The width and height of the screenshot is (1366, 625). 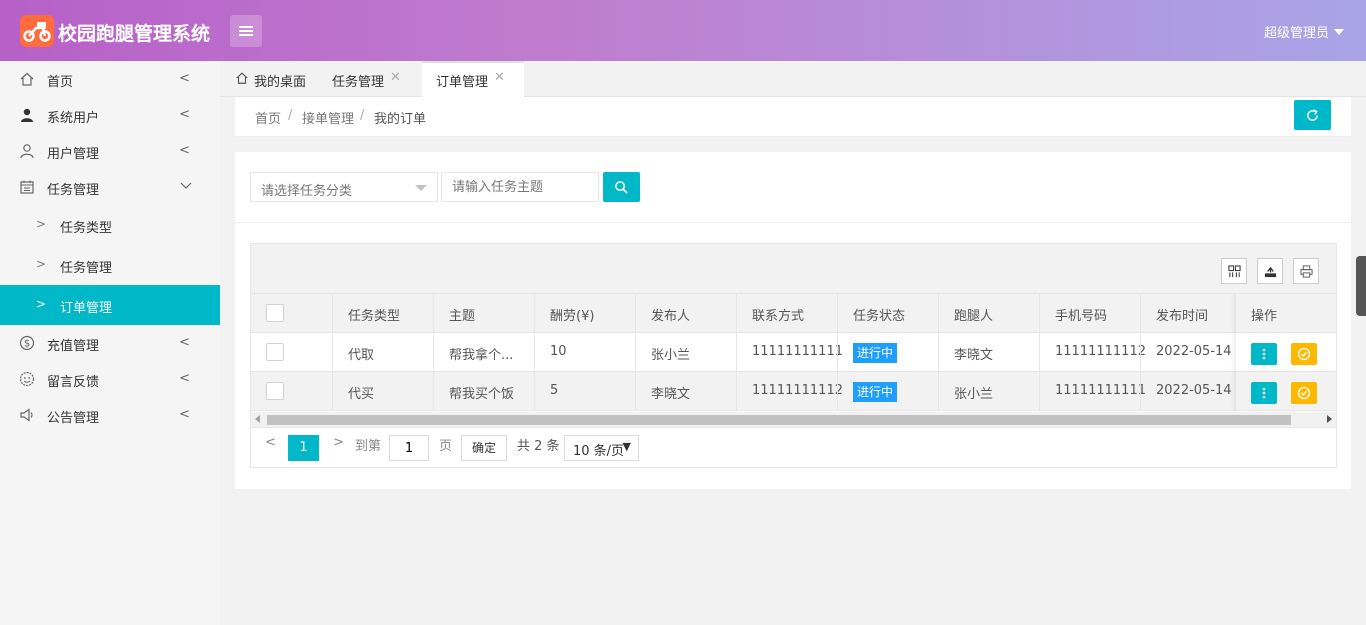 I want to click on next-page-icon: >, so click(x=338, y=442).